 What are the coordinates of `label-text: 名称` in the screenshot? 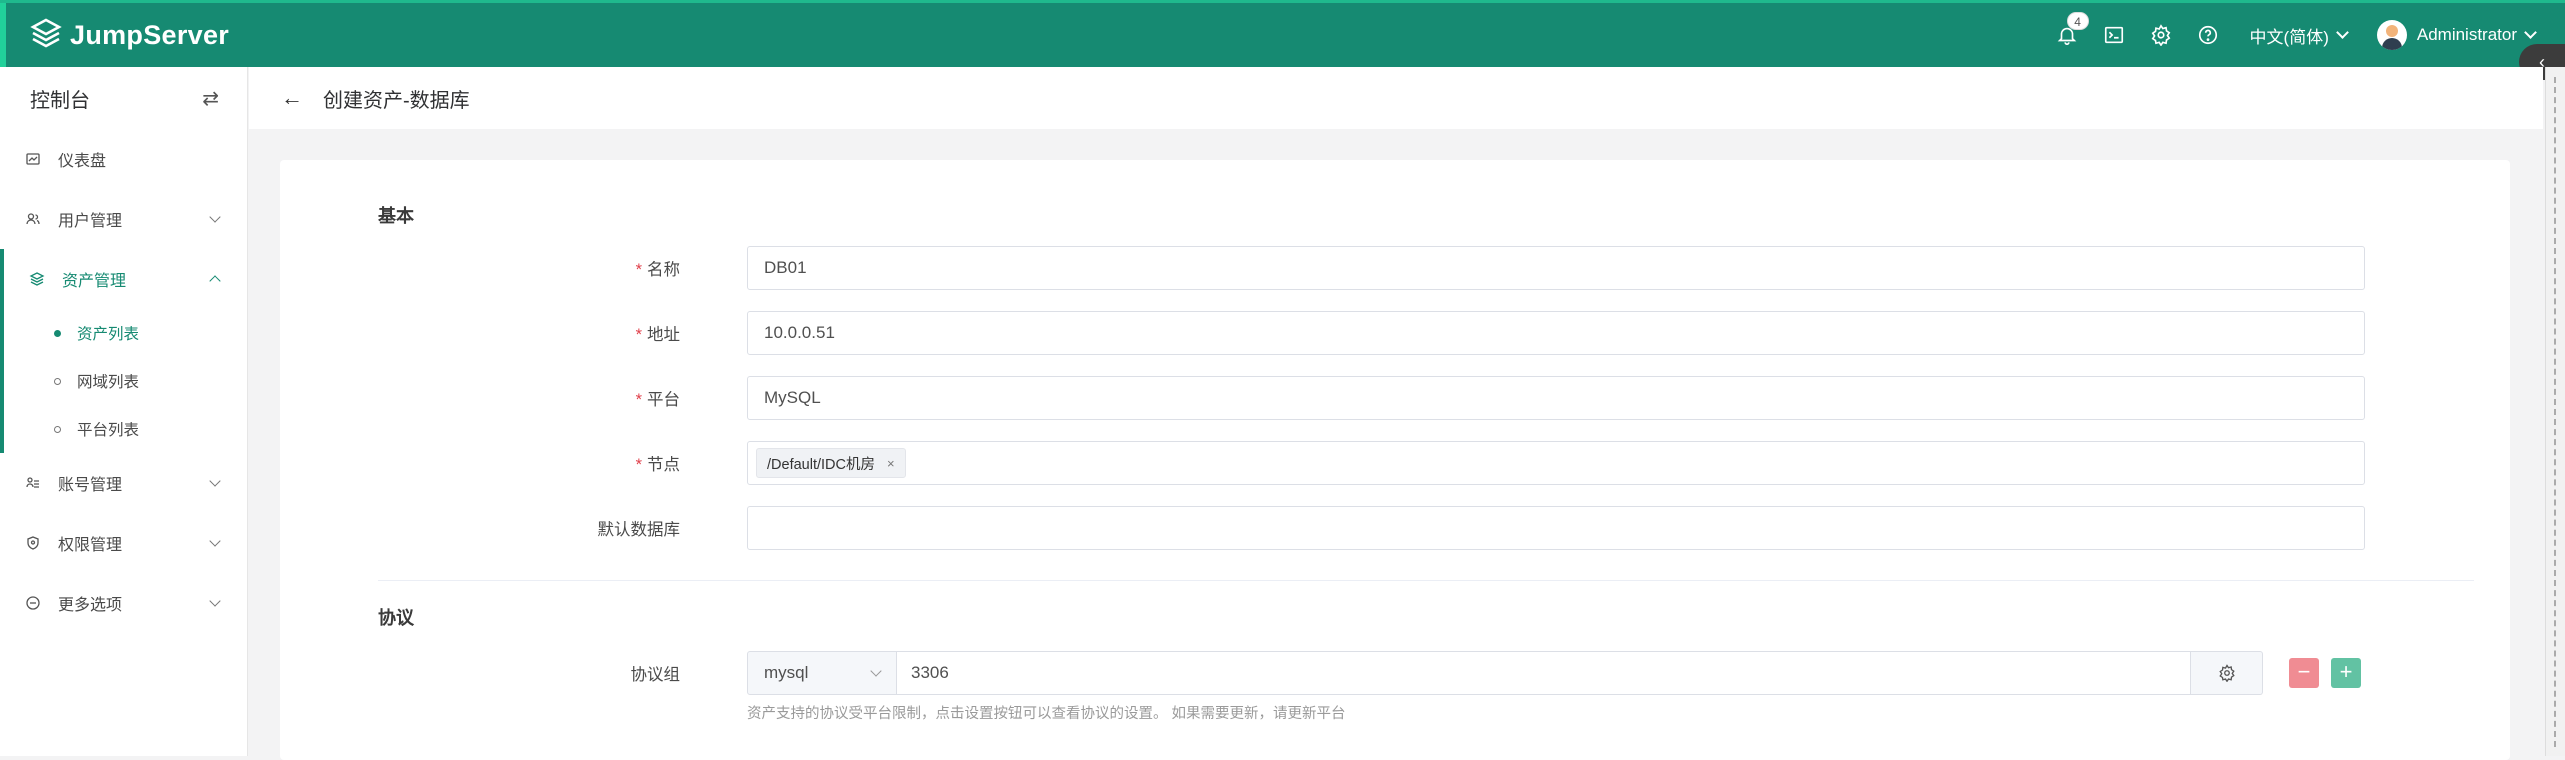 It's located at (663, 270).